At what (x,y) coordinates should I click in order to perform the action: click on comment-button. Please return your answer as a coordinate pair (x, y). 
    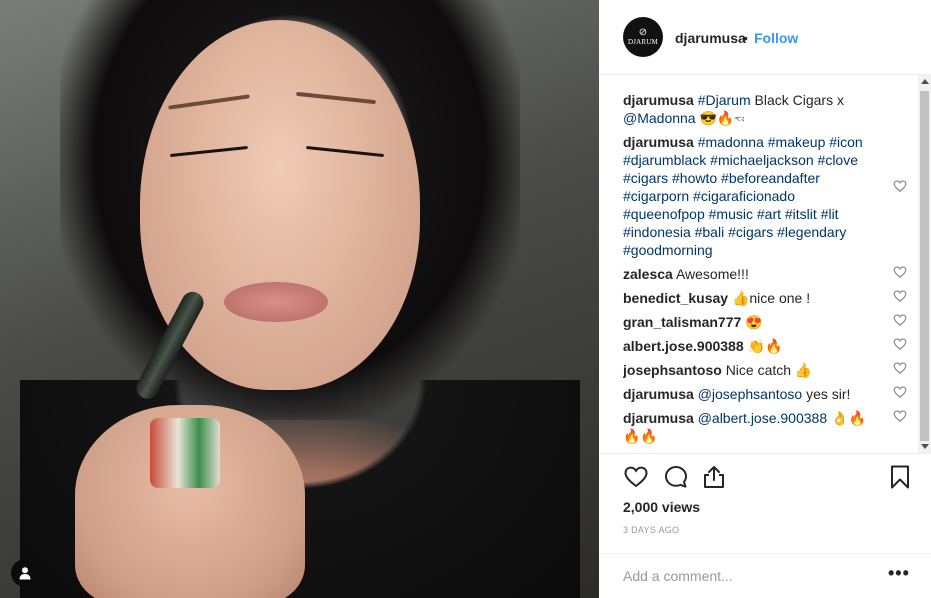
    Looking at the image, I should click on (676, 477).